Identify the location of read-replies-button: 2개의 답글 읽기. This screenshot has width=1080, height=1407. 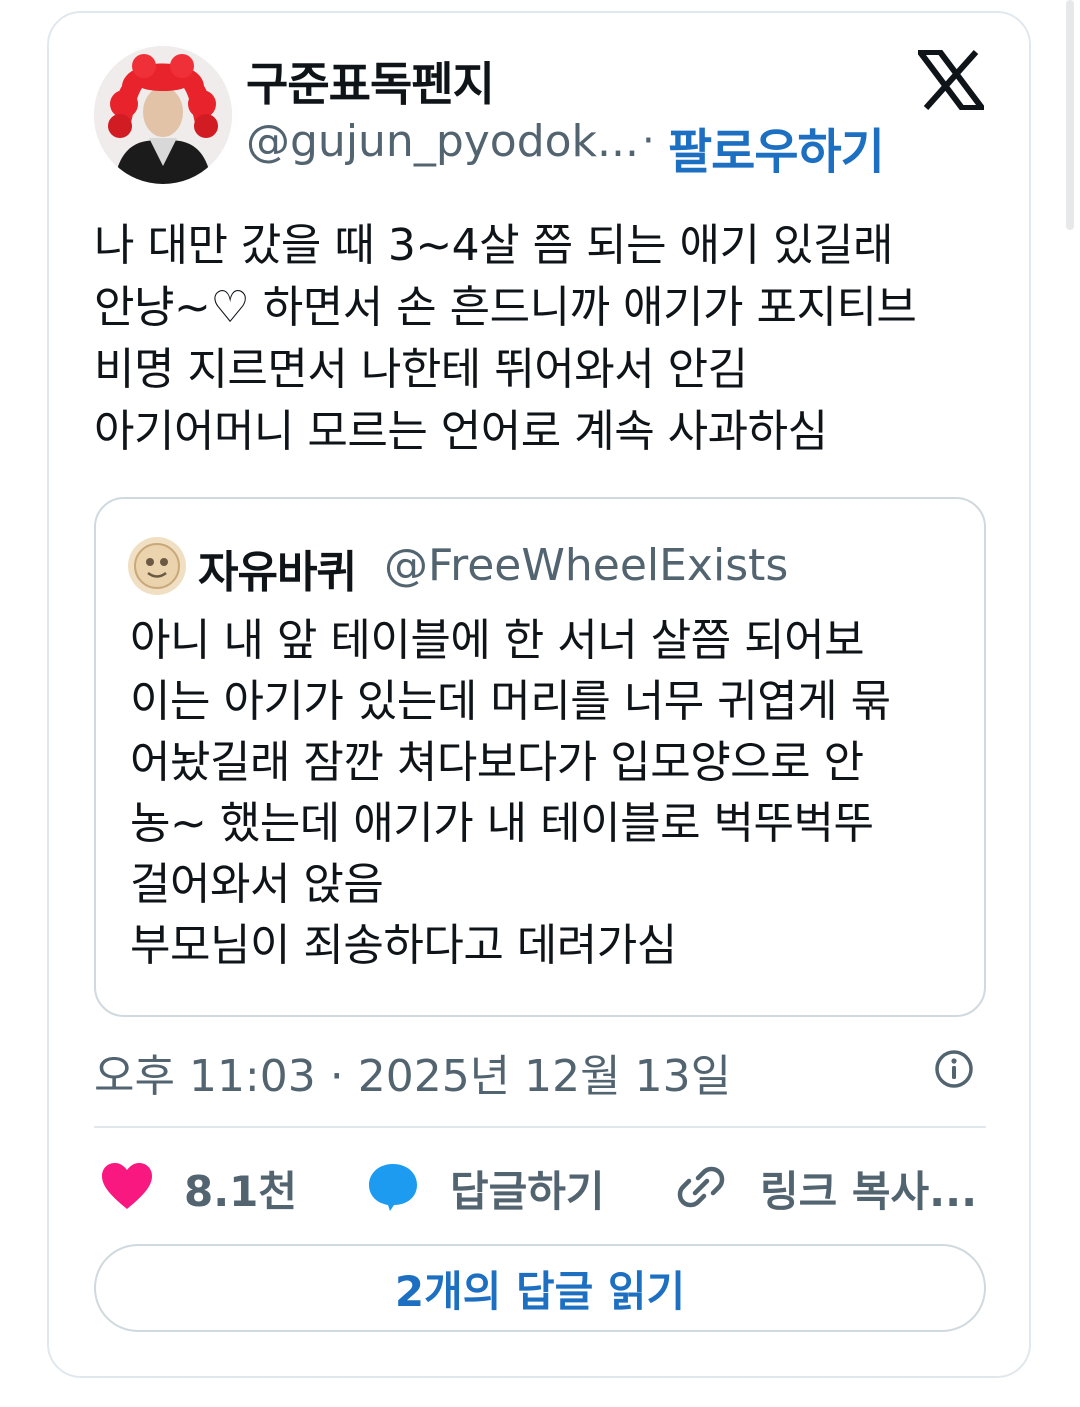
(540, 1288).